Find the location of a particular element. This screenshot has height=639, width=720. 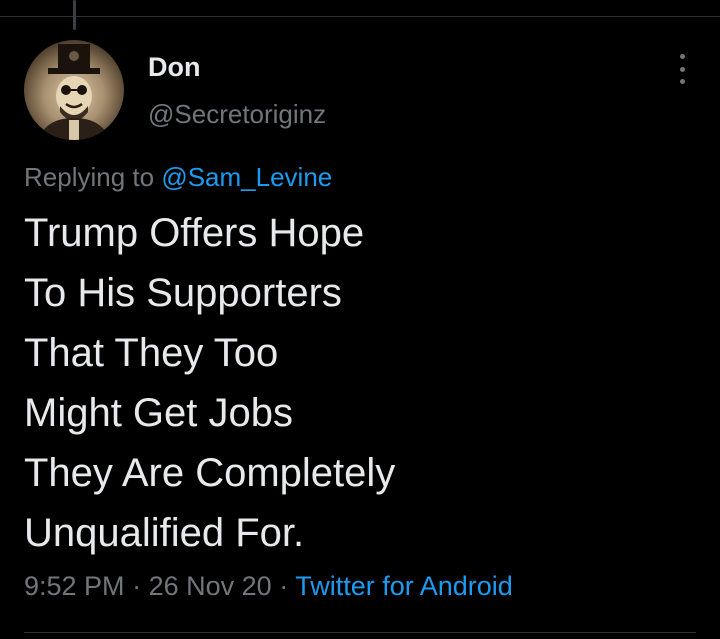

tweet-text-line: Trump Offers Hope is located at coordinates (194, 233).